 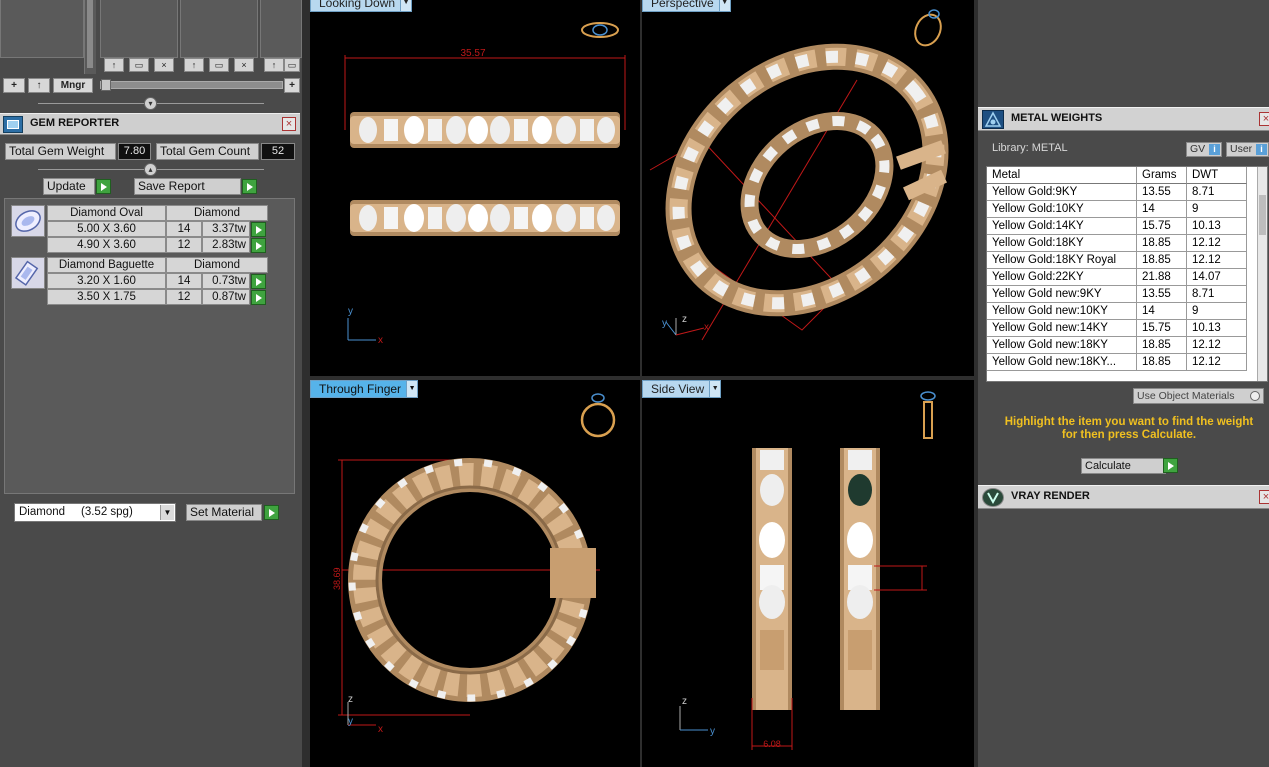 I want to click on radio-icon, so click(x=1255, y=396).